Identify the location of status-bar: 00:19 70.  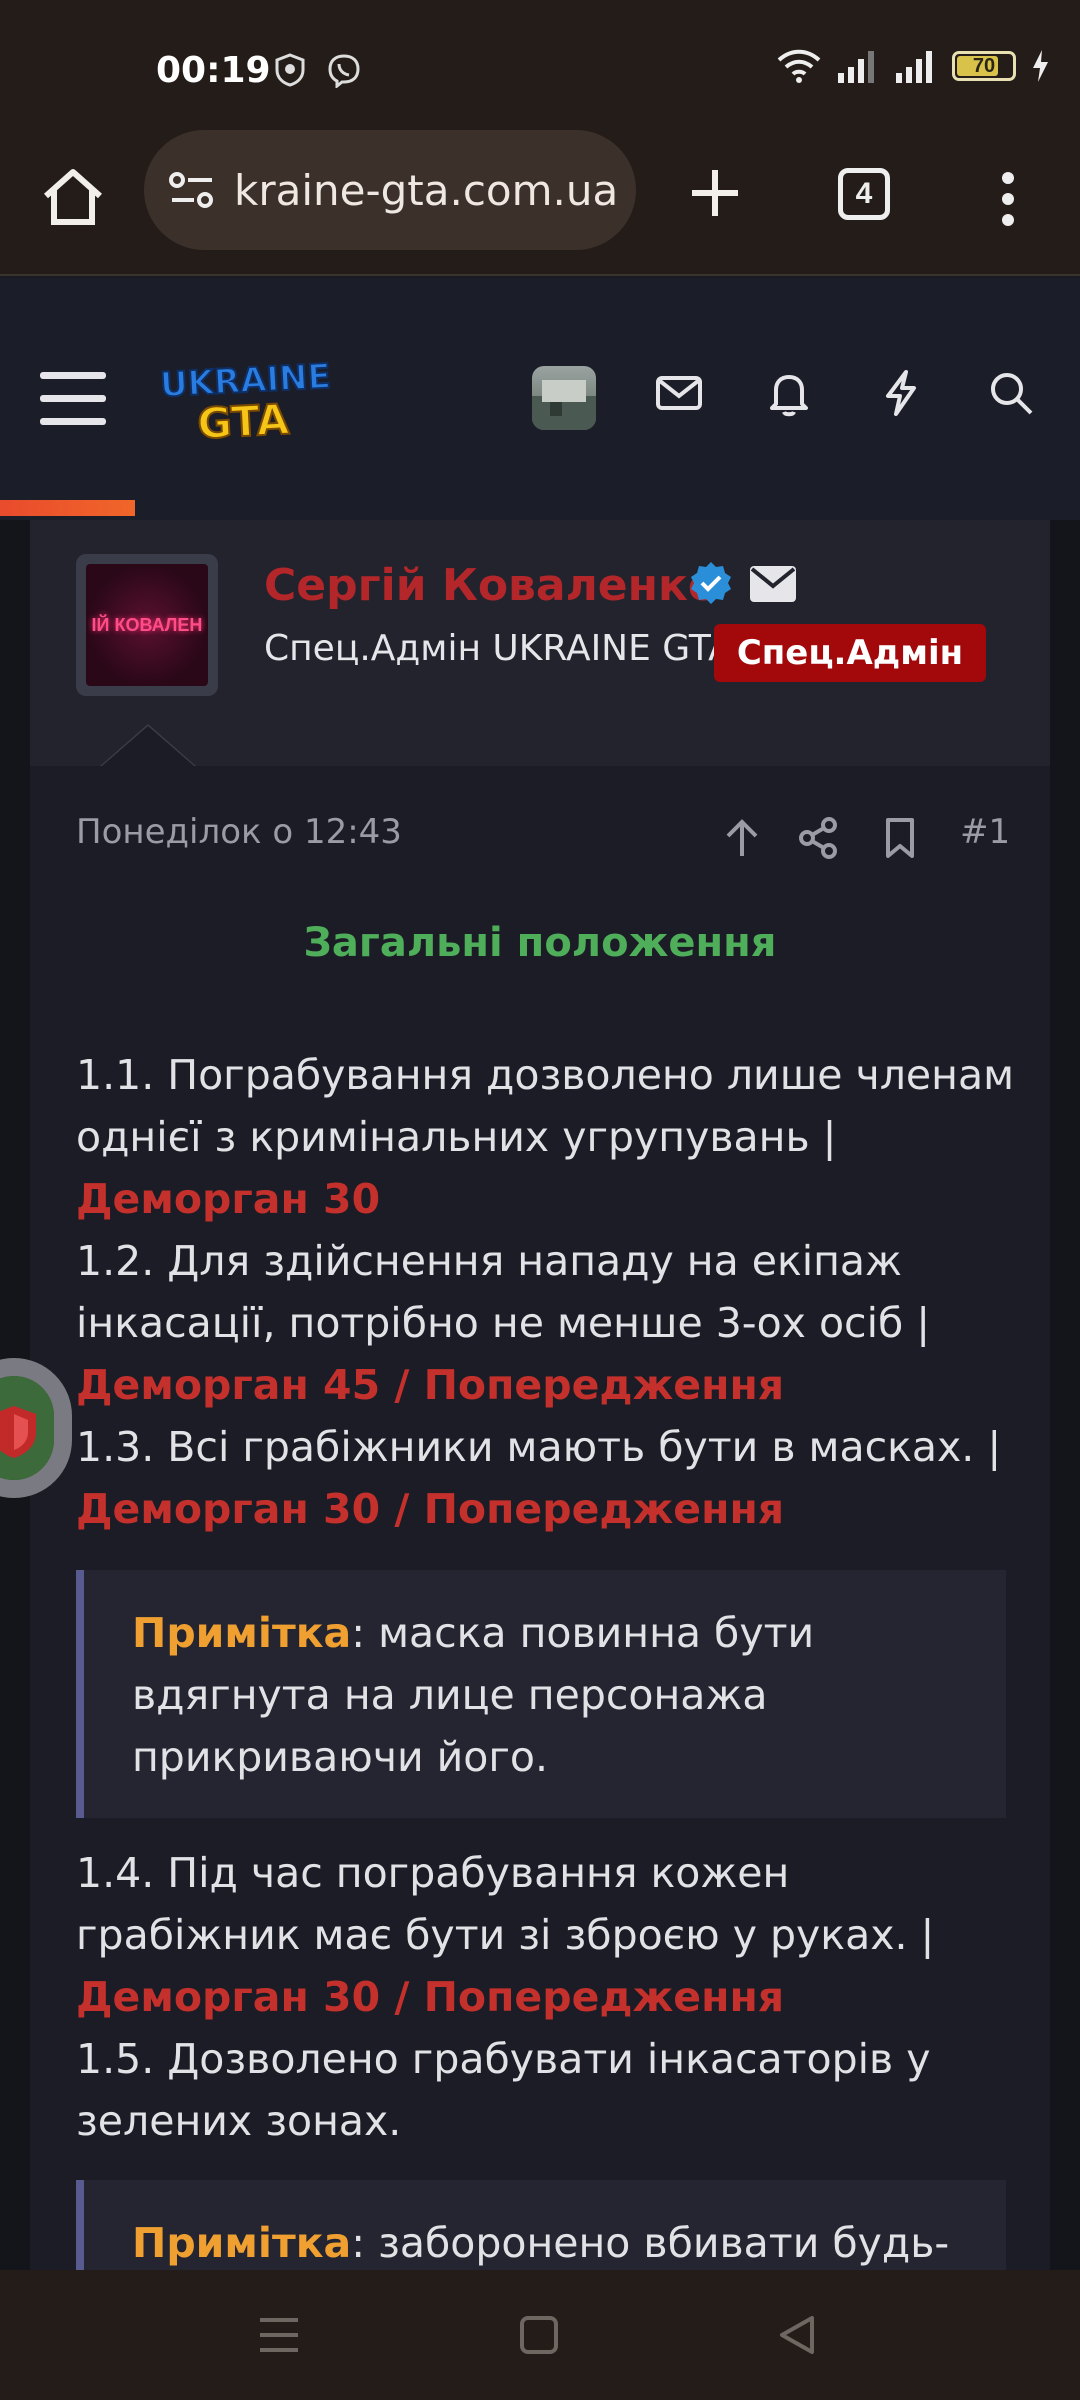
(540, 65).